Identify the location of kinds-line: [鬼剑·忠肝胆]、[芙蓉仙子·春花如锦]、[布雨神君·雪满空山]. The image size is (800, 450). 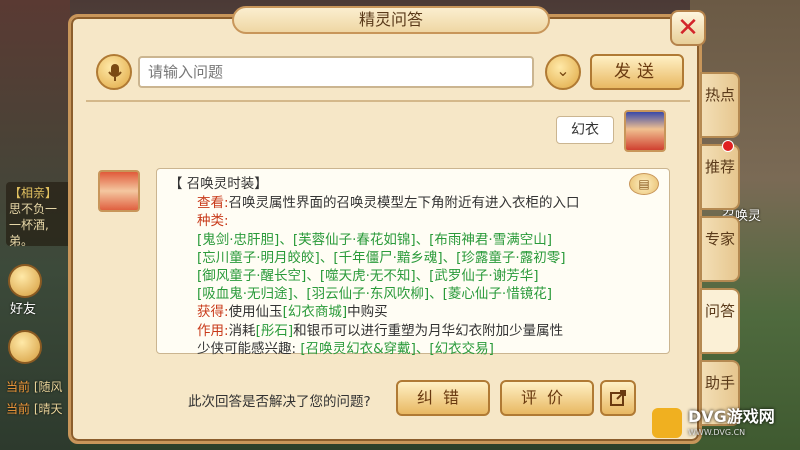
(414, 240).